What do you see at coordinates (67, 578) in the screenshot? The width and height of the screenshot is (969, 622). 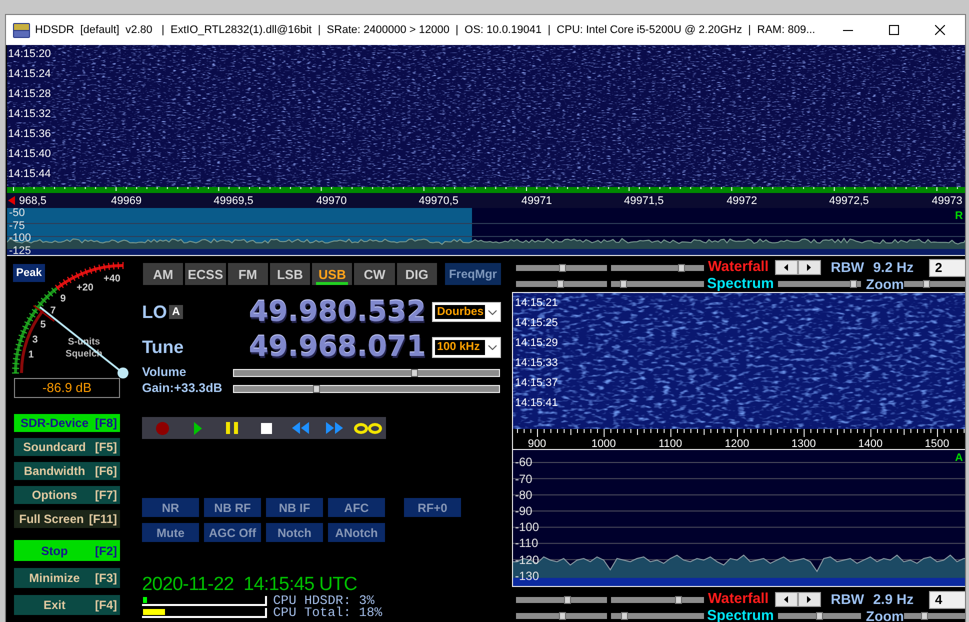 I see `function-key-button: Minimize [F3]` at bounding box center [67, 578].